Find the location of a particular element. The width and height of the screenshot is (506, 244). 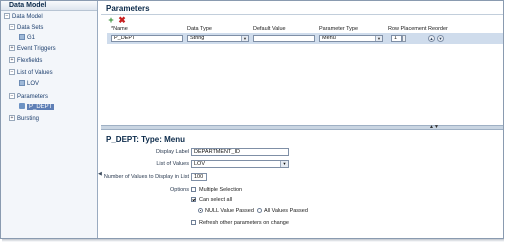

data-type-select: String ▼ is located at coordinates (218, 38).